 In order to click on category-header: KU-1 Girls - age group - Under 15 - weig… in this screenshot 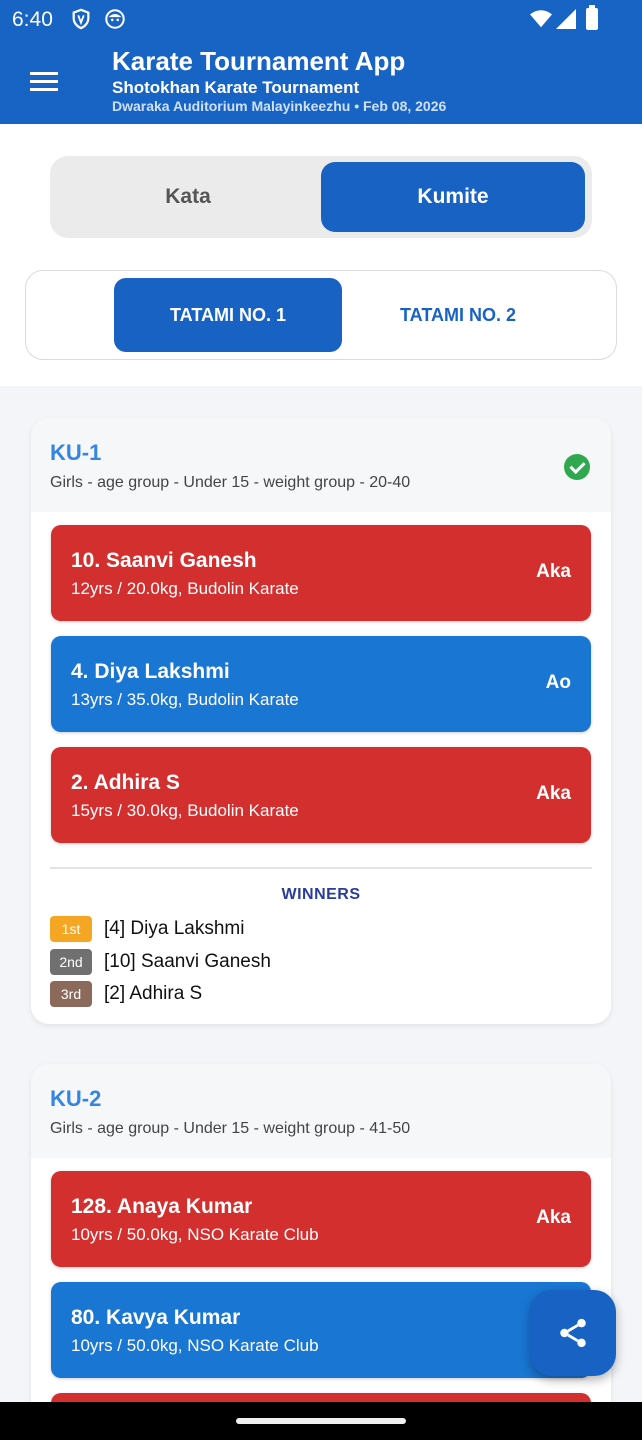, I will do `click(321, 465)`.